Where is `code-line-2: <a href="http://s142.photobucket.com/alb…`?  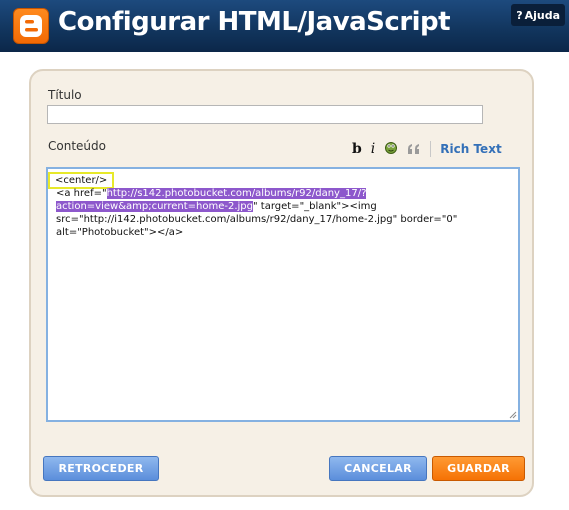 code-line-2: <a href="http://s142.photobucket.com/alb… is located at coordinates (285, 193).